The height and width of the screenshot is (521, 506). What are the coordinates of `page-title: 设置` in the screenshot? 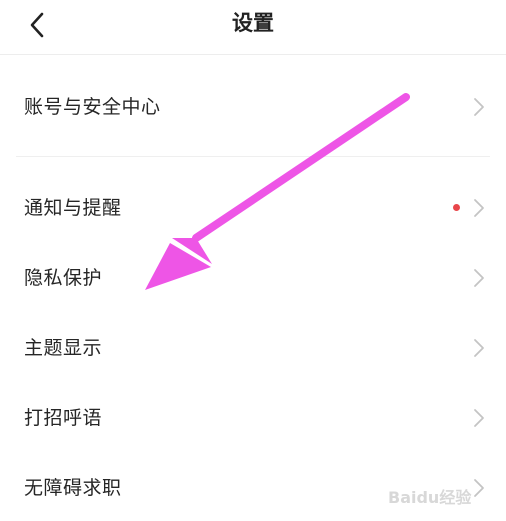 It's located at (253, 23).